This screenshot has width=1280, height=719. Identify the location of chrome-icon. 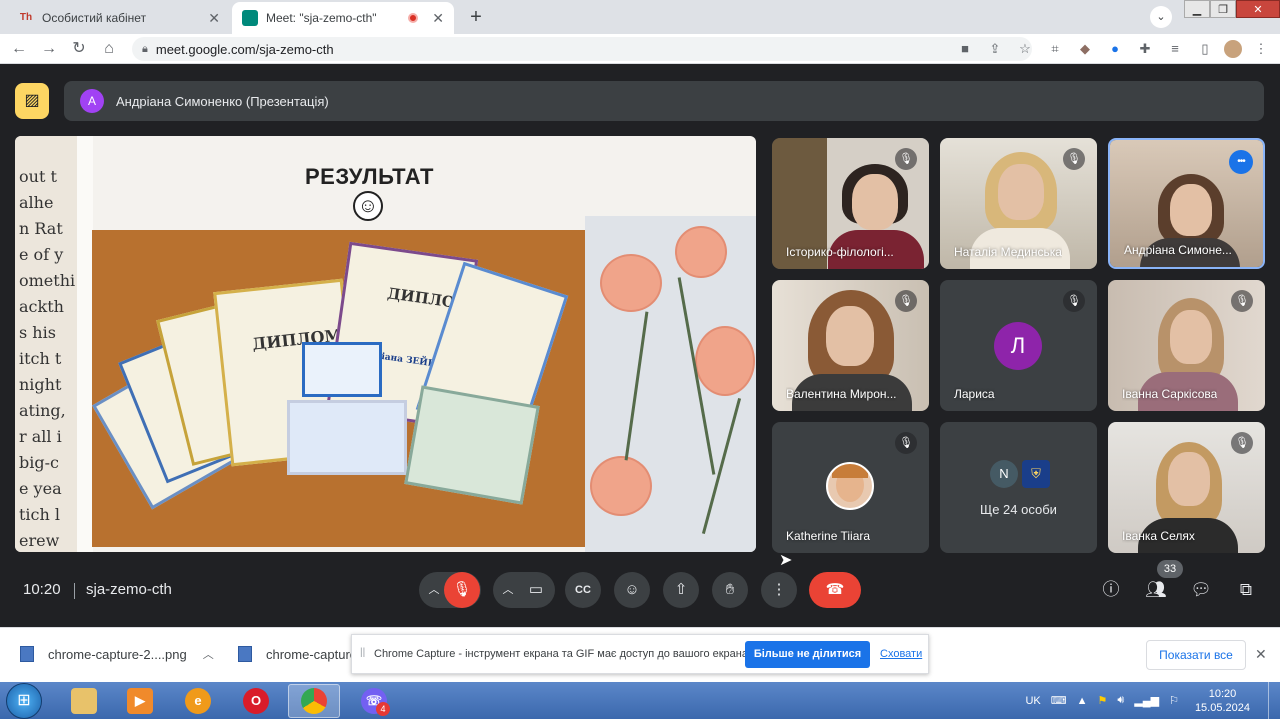
(314, 701).